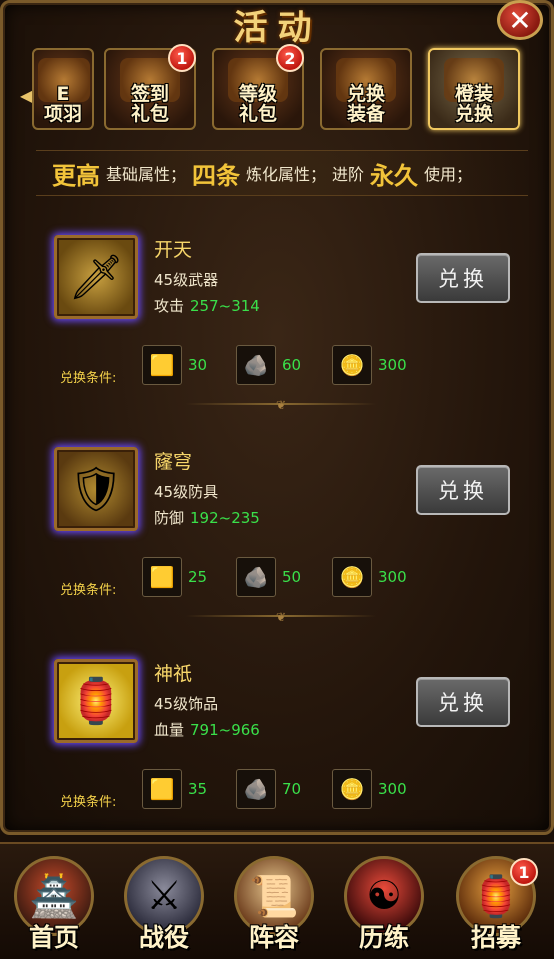 The height and width of the screenshot is (959, 554). What do you see at coordinates (383, 937) in the screenshot?
I see `nav-label: 历练` at bounding box center [383, 937].